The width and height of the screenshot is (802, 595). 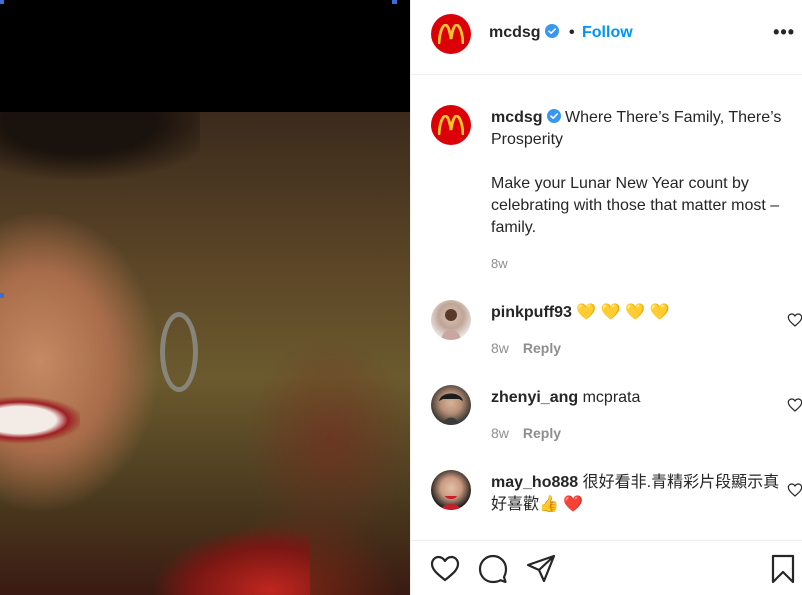 I want to click on comment-body: mcprata, so click(x=611, y=397).